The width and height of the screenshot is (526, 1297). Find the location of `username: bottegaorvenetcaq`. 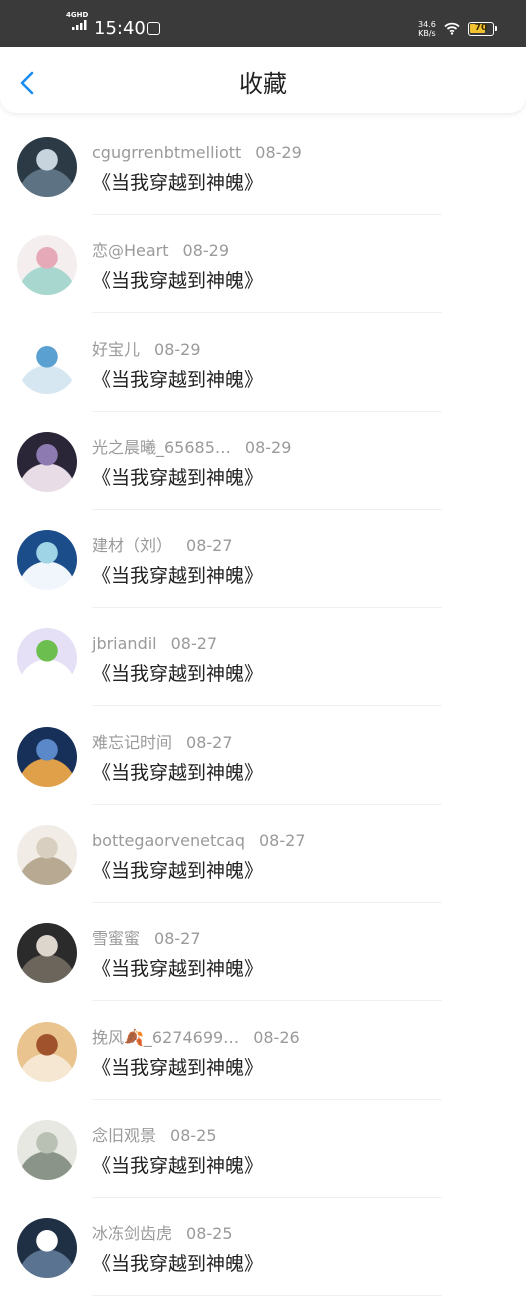

username: bottegaorvenetcaq is located at coordinates (168, 840).